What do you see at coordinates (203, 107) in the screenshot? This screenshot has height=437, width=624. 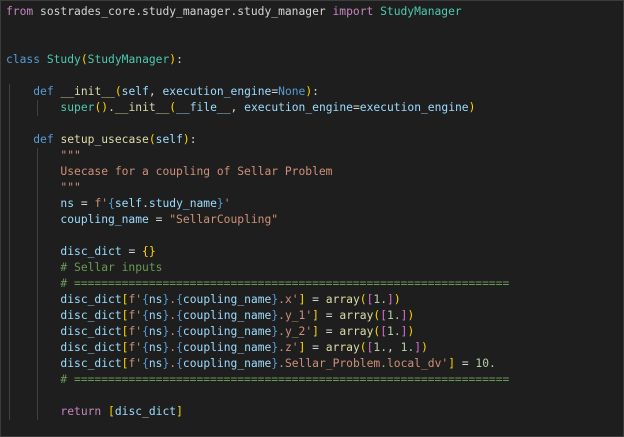 I see `code-token: __file__` at bounding box center [203, 107].